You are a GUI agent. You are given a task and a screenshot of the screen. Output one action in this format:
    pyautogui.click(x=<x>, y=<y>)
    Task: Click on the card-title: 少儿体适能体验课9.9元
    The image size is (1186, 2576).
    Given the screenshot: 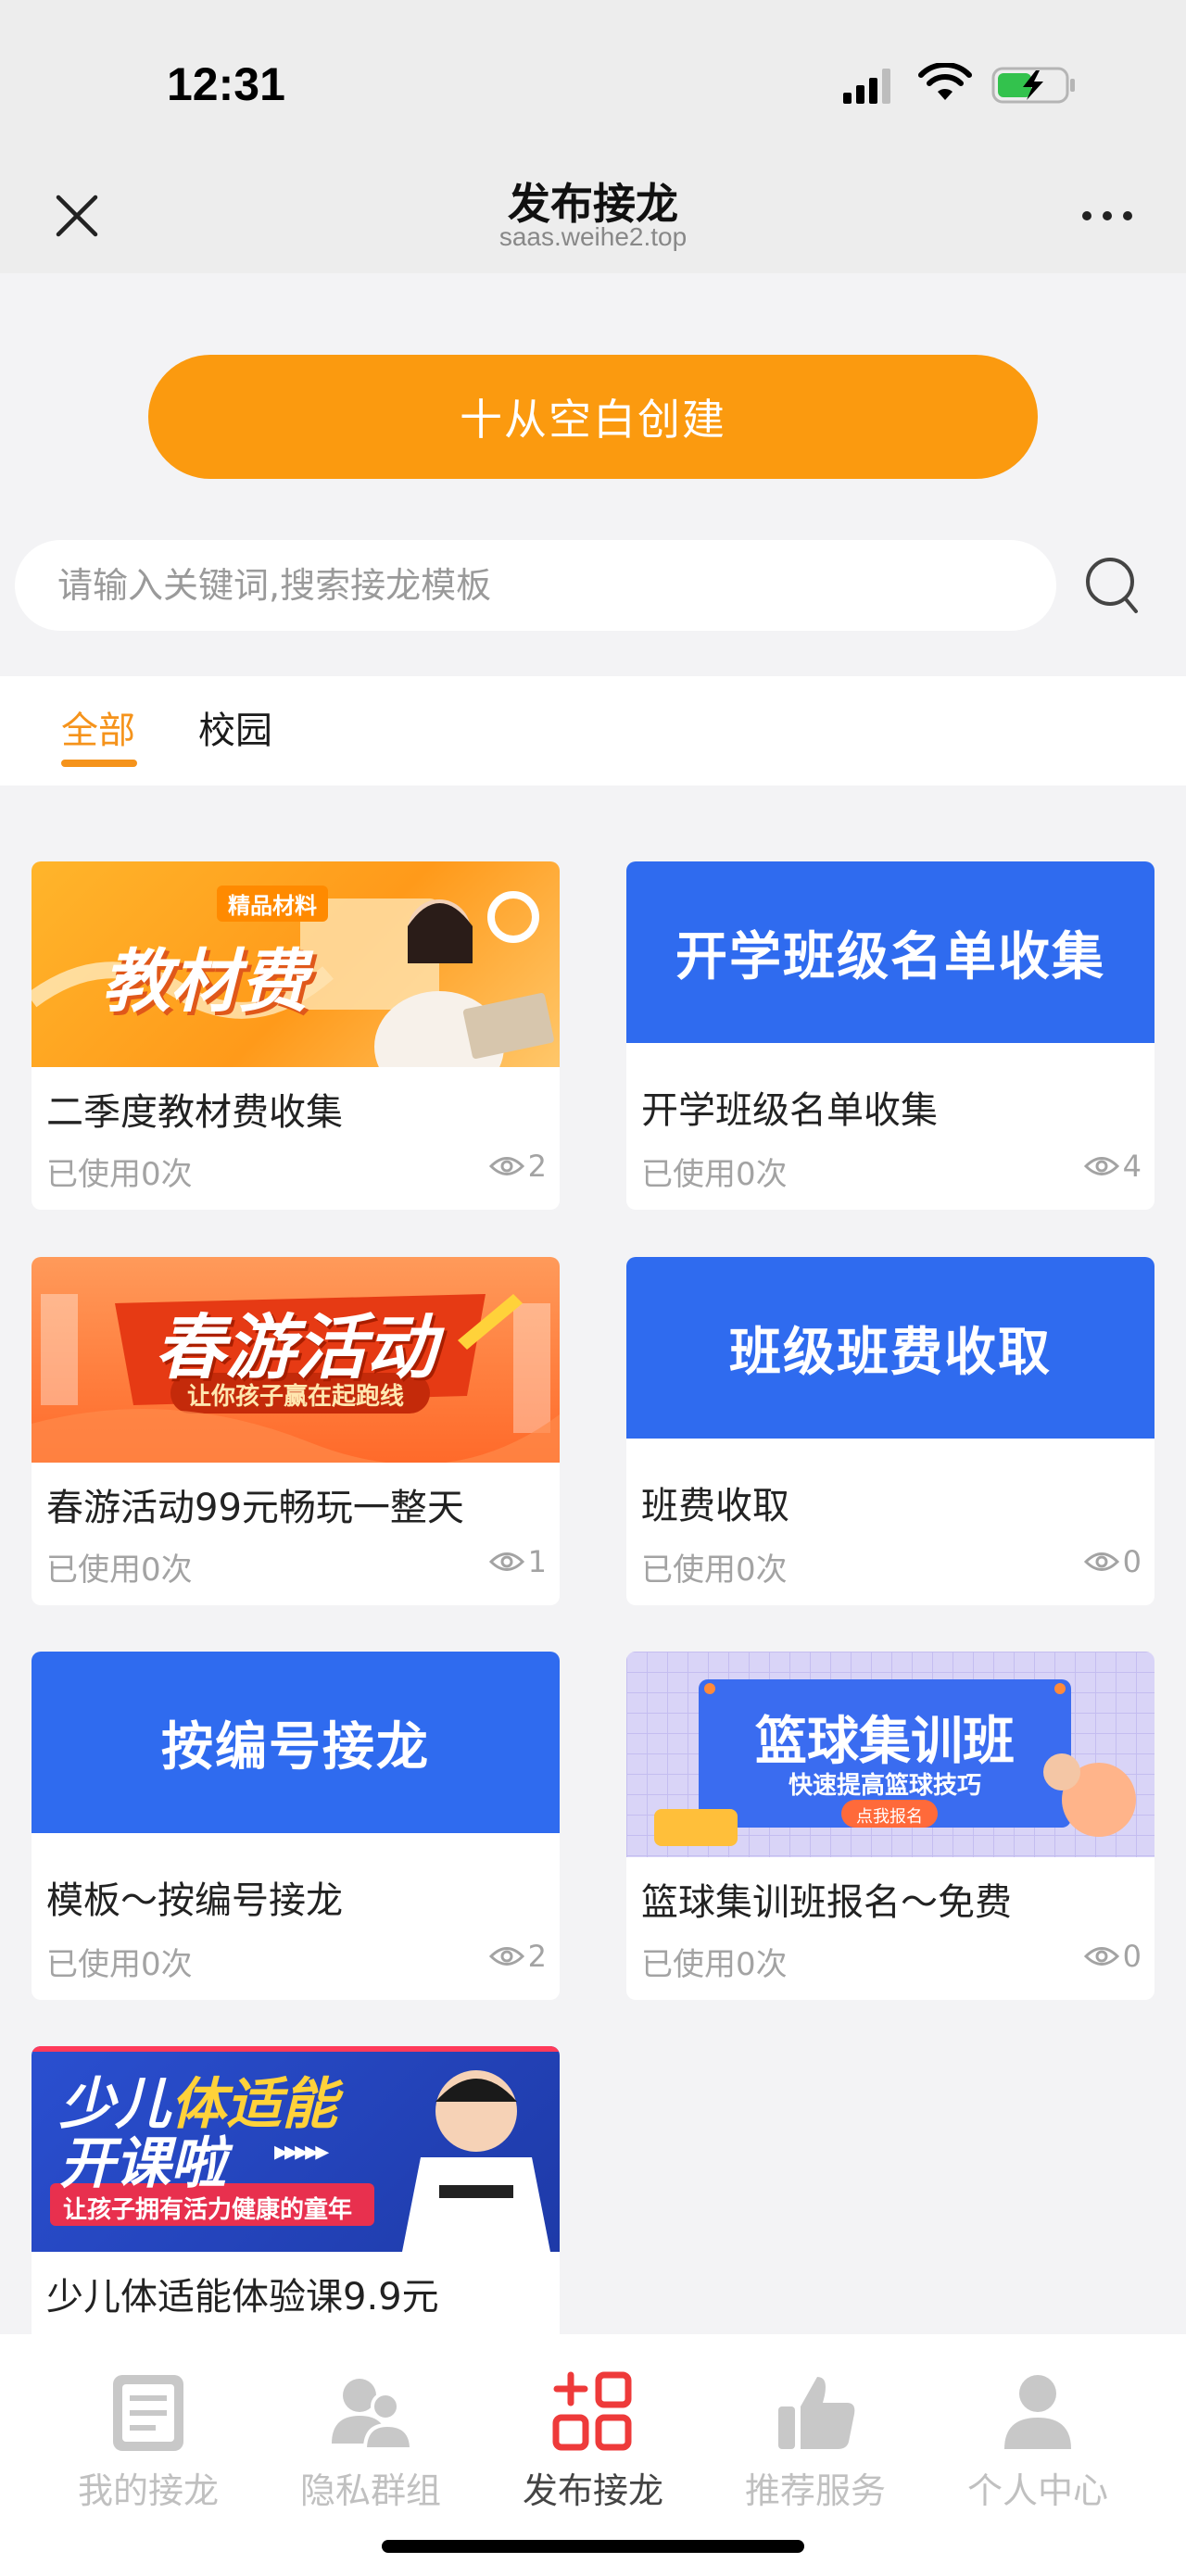 What is the action you would take?
    pyautogui.click(x=242, y=2297)
    